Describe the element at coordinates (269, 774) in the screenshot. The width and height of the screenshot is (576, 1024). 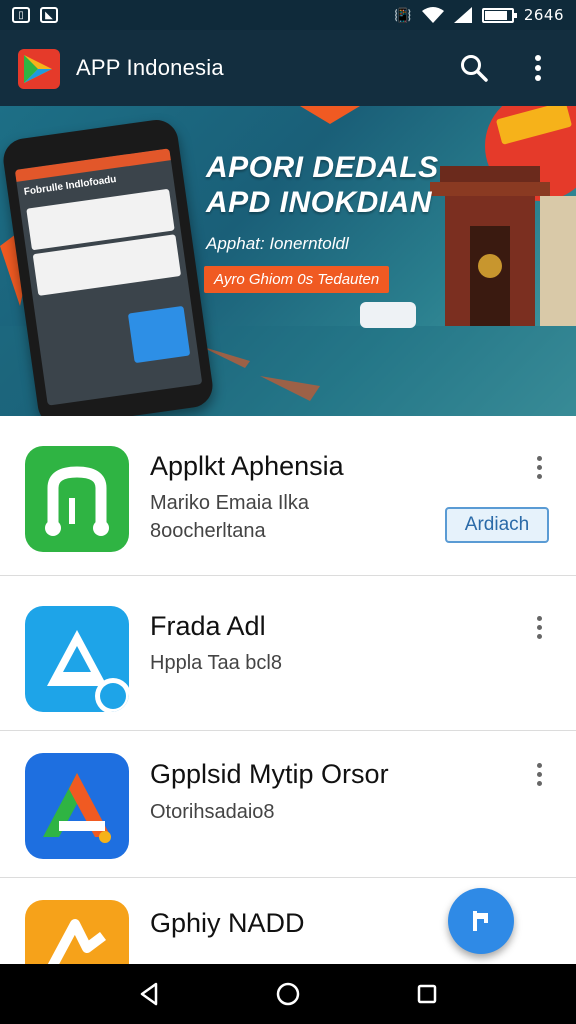
I see `app-name: Gpplsid Mytip Orsor` at that location.